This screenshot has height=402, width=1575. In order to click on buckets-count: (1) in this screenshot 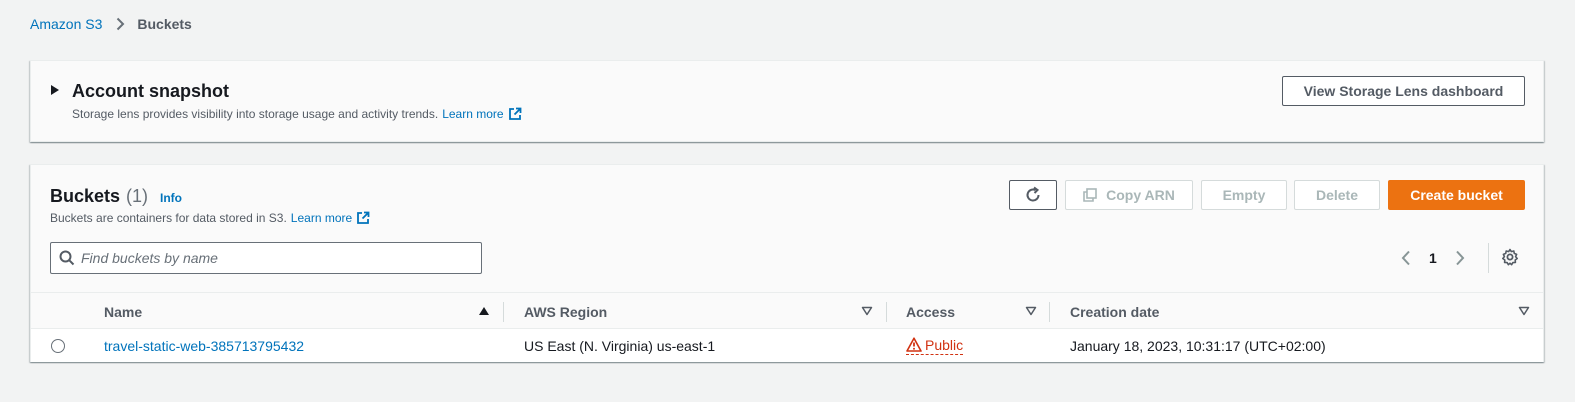, I will do `click(137, 196)`.